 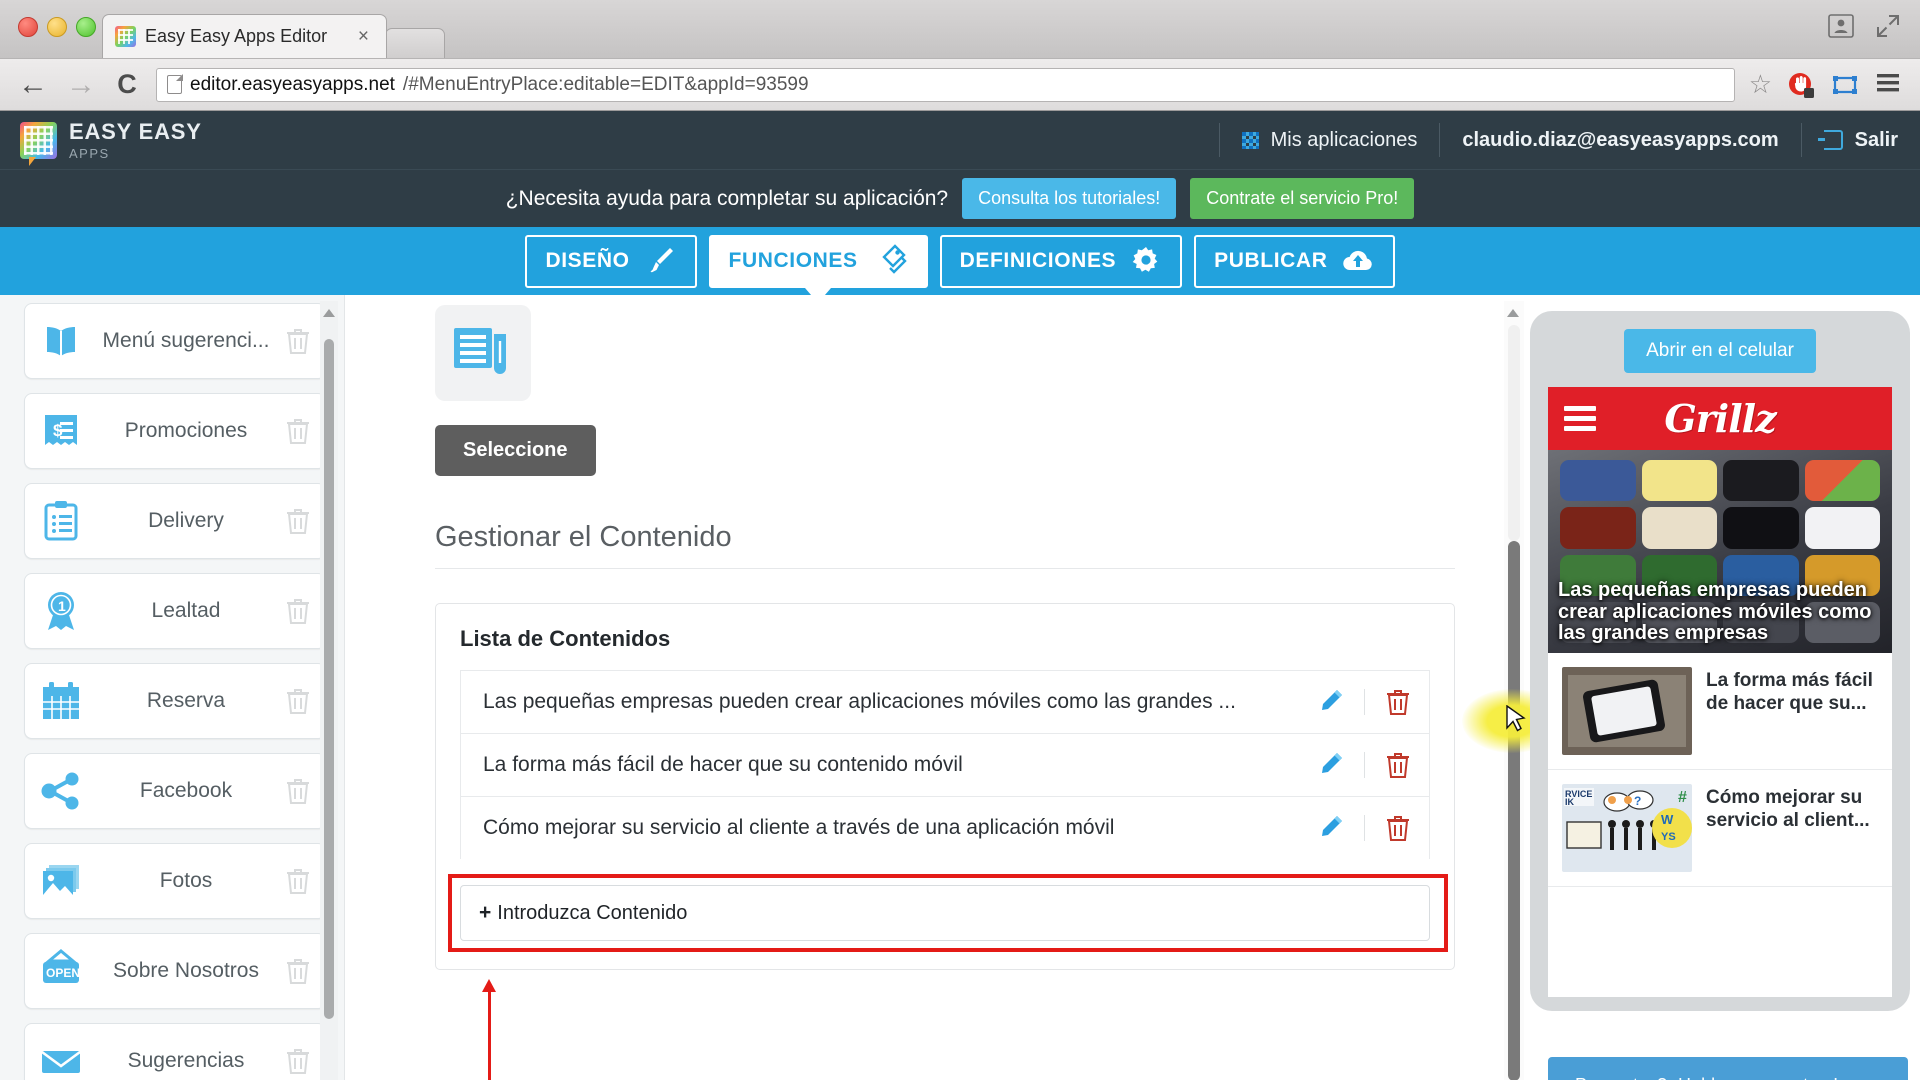 I want to click on logo-subtitle: APPS, so click(x=89, y=153).